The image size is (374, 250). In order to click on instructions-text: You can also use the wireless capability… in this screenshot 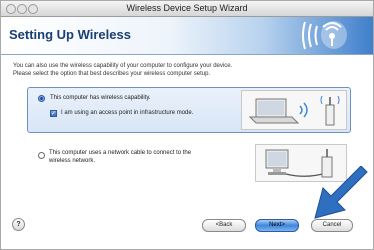, I will do `click(188, 70)`.